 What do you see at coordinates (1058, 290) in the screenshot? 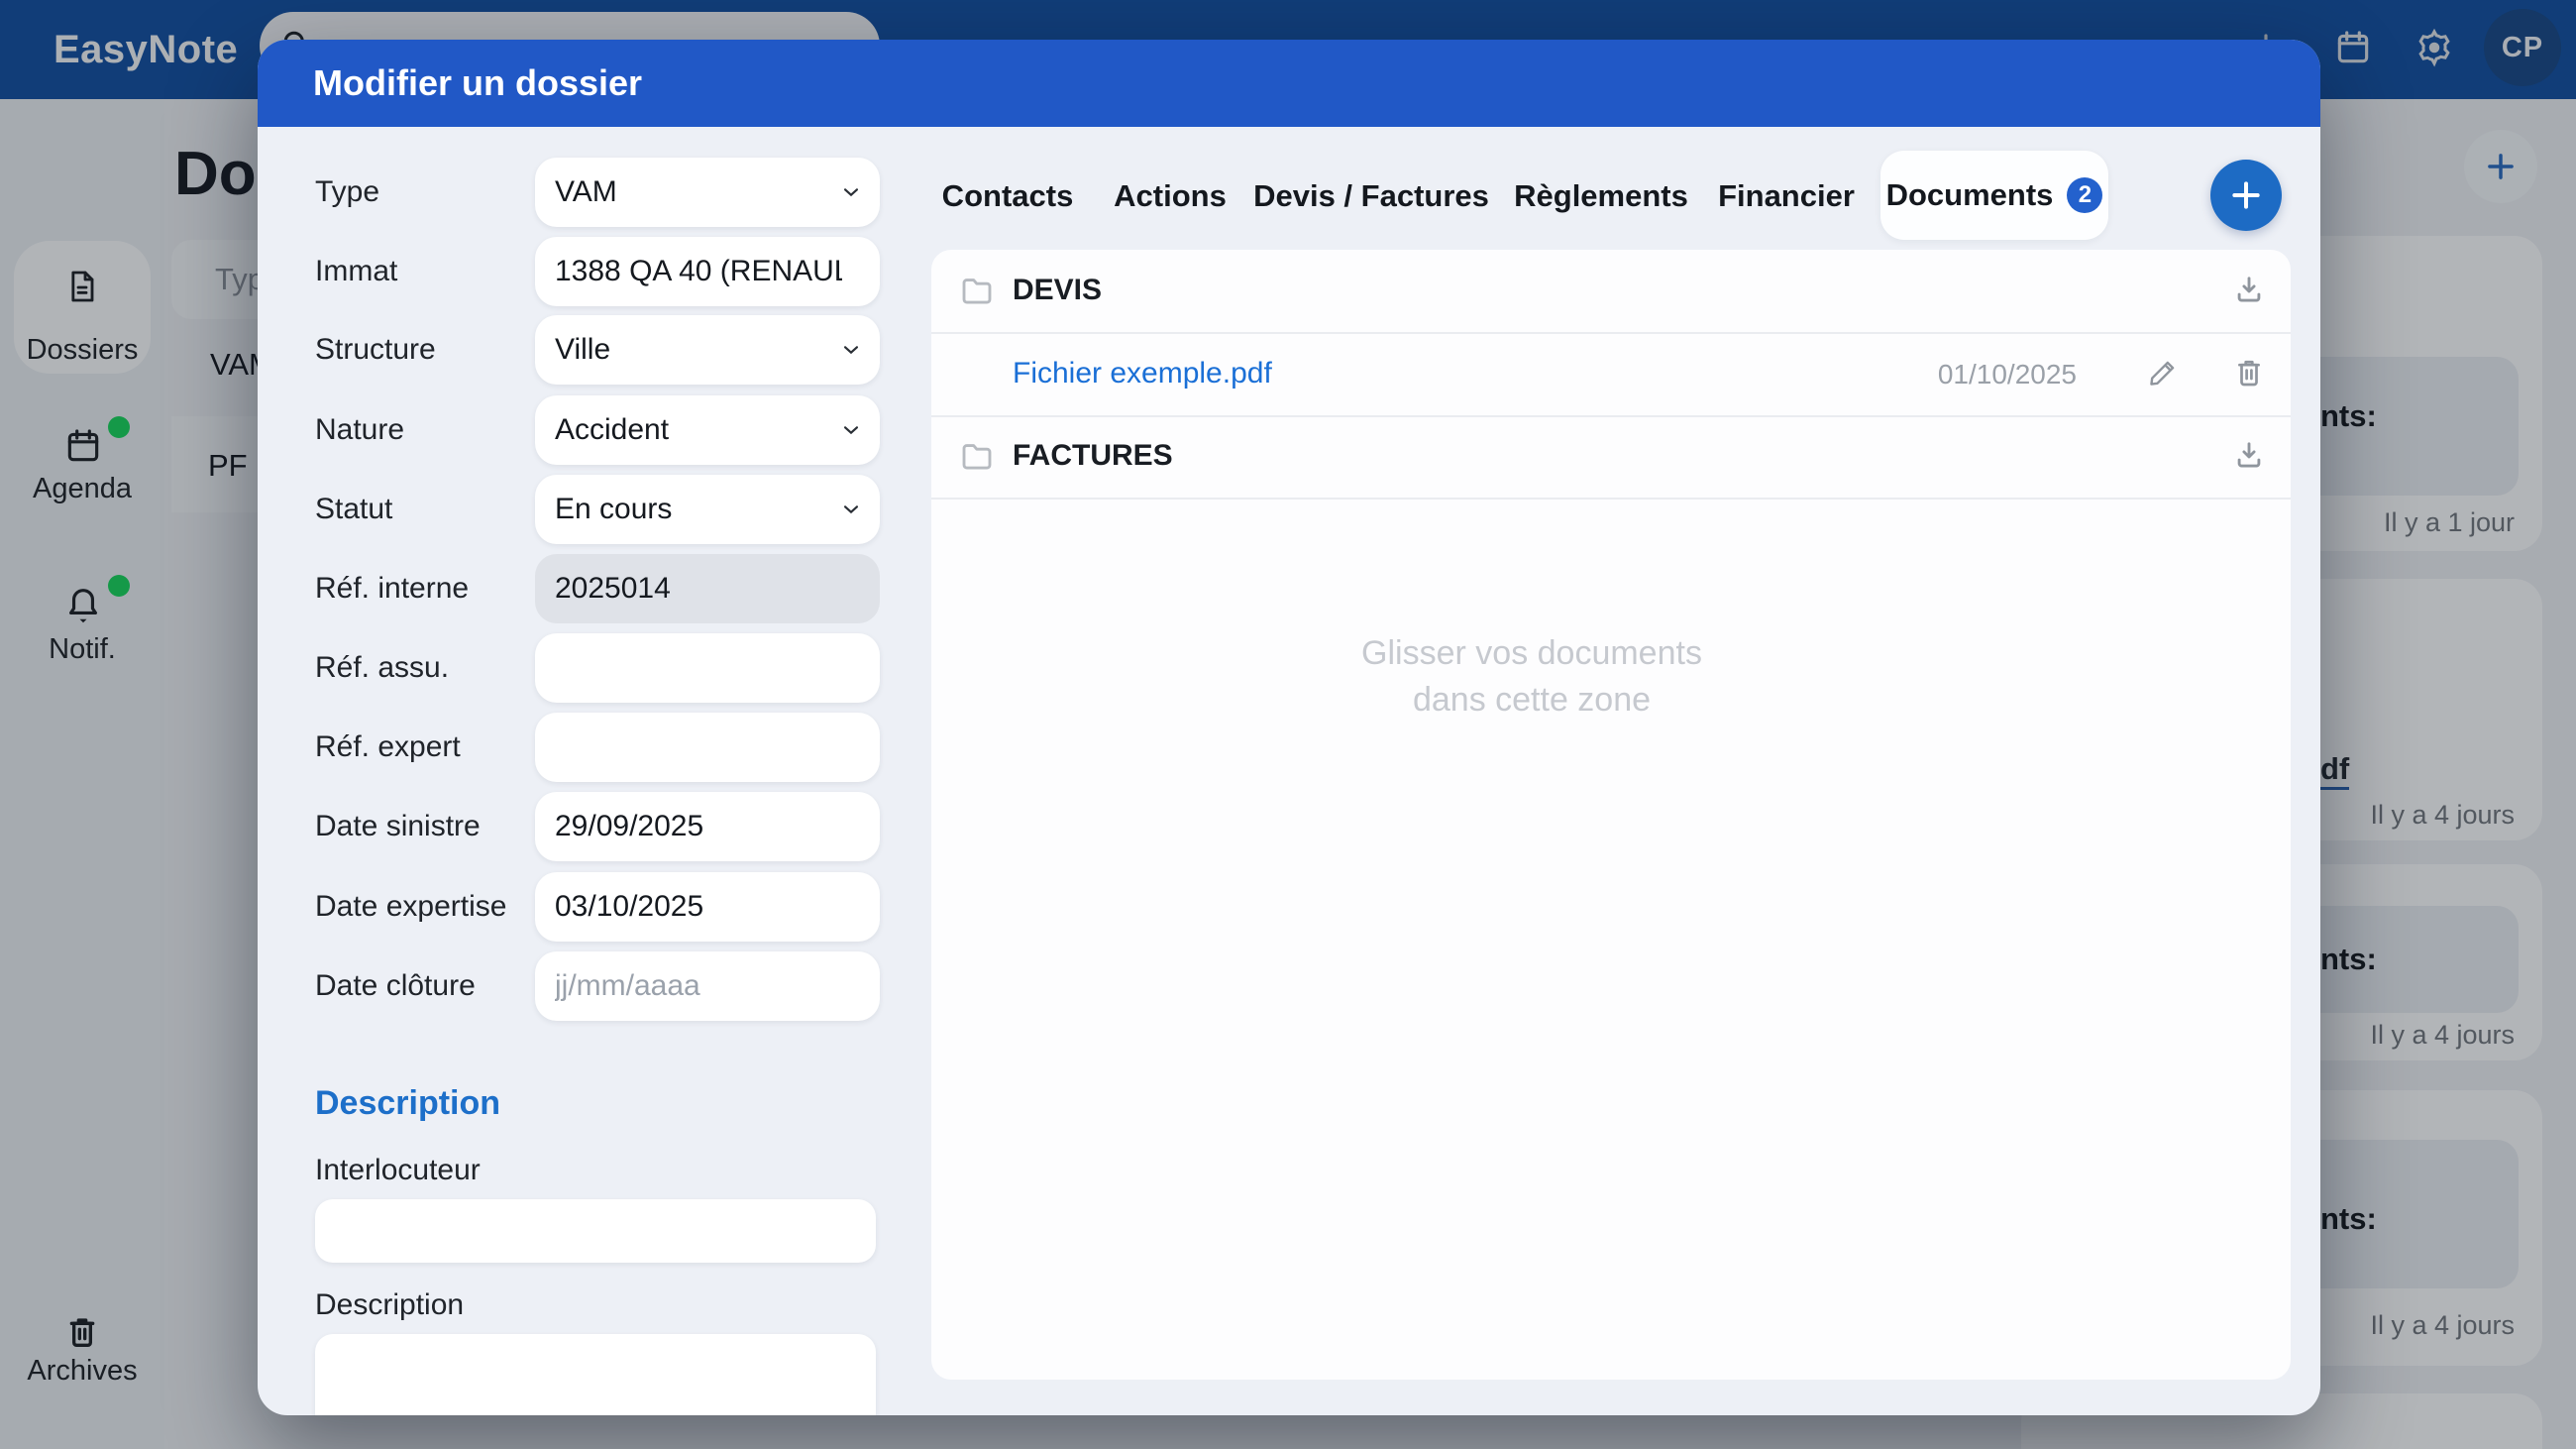
I see `folder-name: DEVIS` at bounding box center [1058, 290].